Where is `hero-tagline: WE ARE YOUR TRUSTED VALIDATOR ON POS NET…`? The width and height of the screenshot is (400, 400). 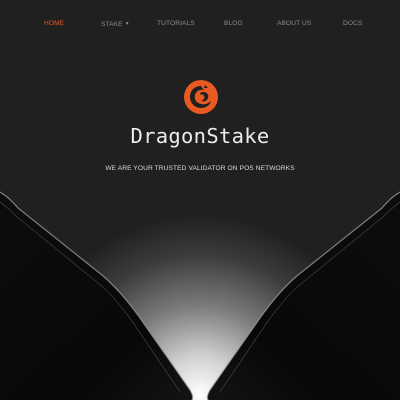
hero-tagline: WE ARE YOUR TRUSTED VALIDATOR ON POS NET… is located at coordinates (200, 168).